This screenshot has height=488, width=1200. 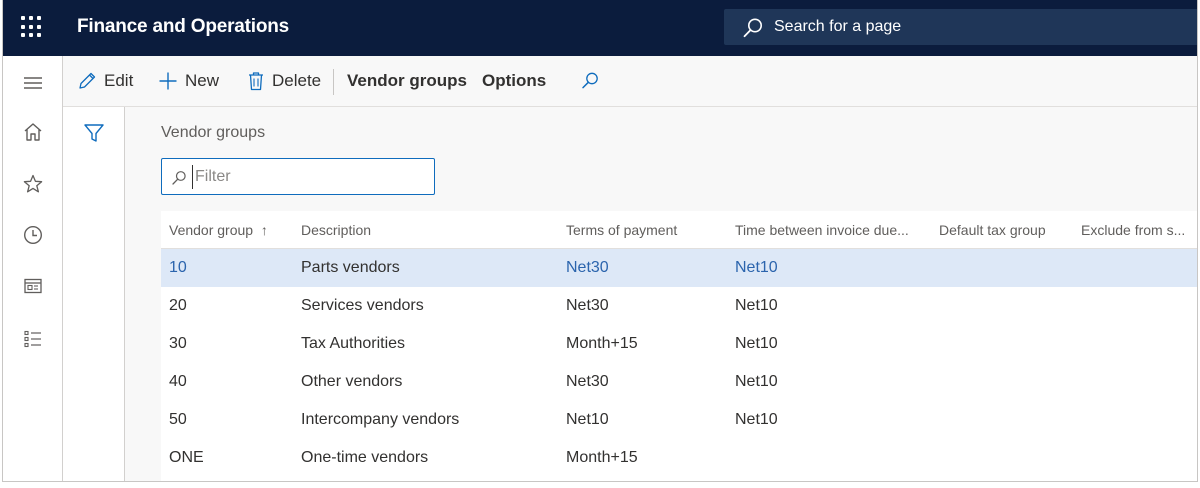 What do you see at coordinates (380, 420) in the screenshot?
I see `cell-description: Intercompany vendors` at bounding box center [380, 420].